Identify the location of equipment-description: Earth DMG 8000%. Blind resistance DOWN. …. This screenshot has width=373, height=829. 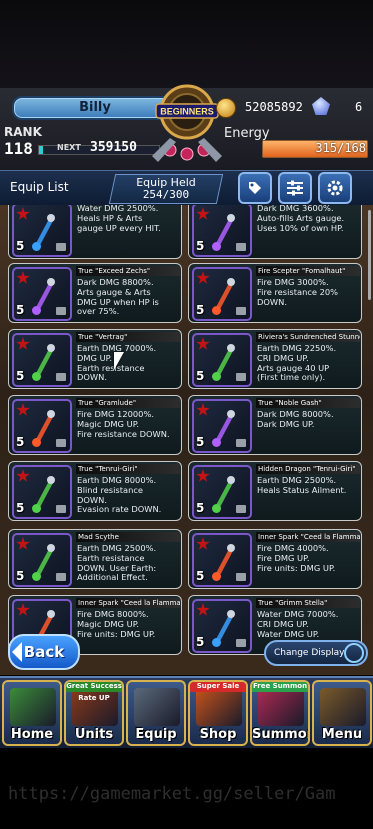
(119, 495).